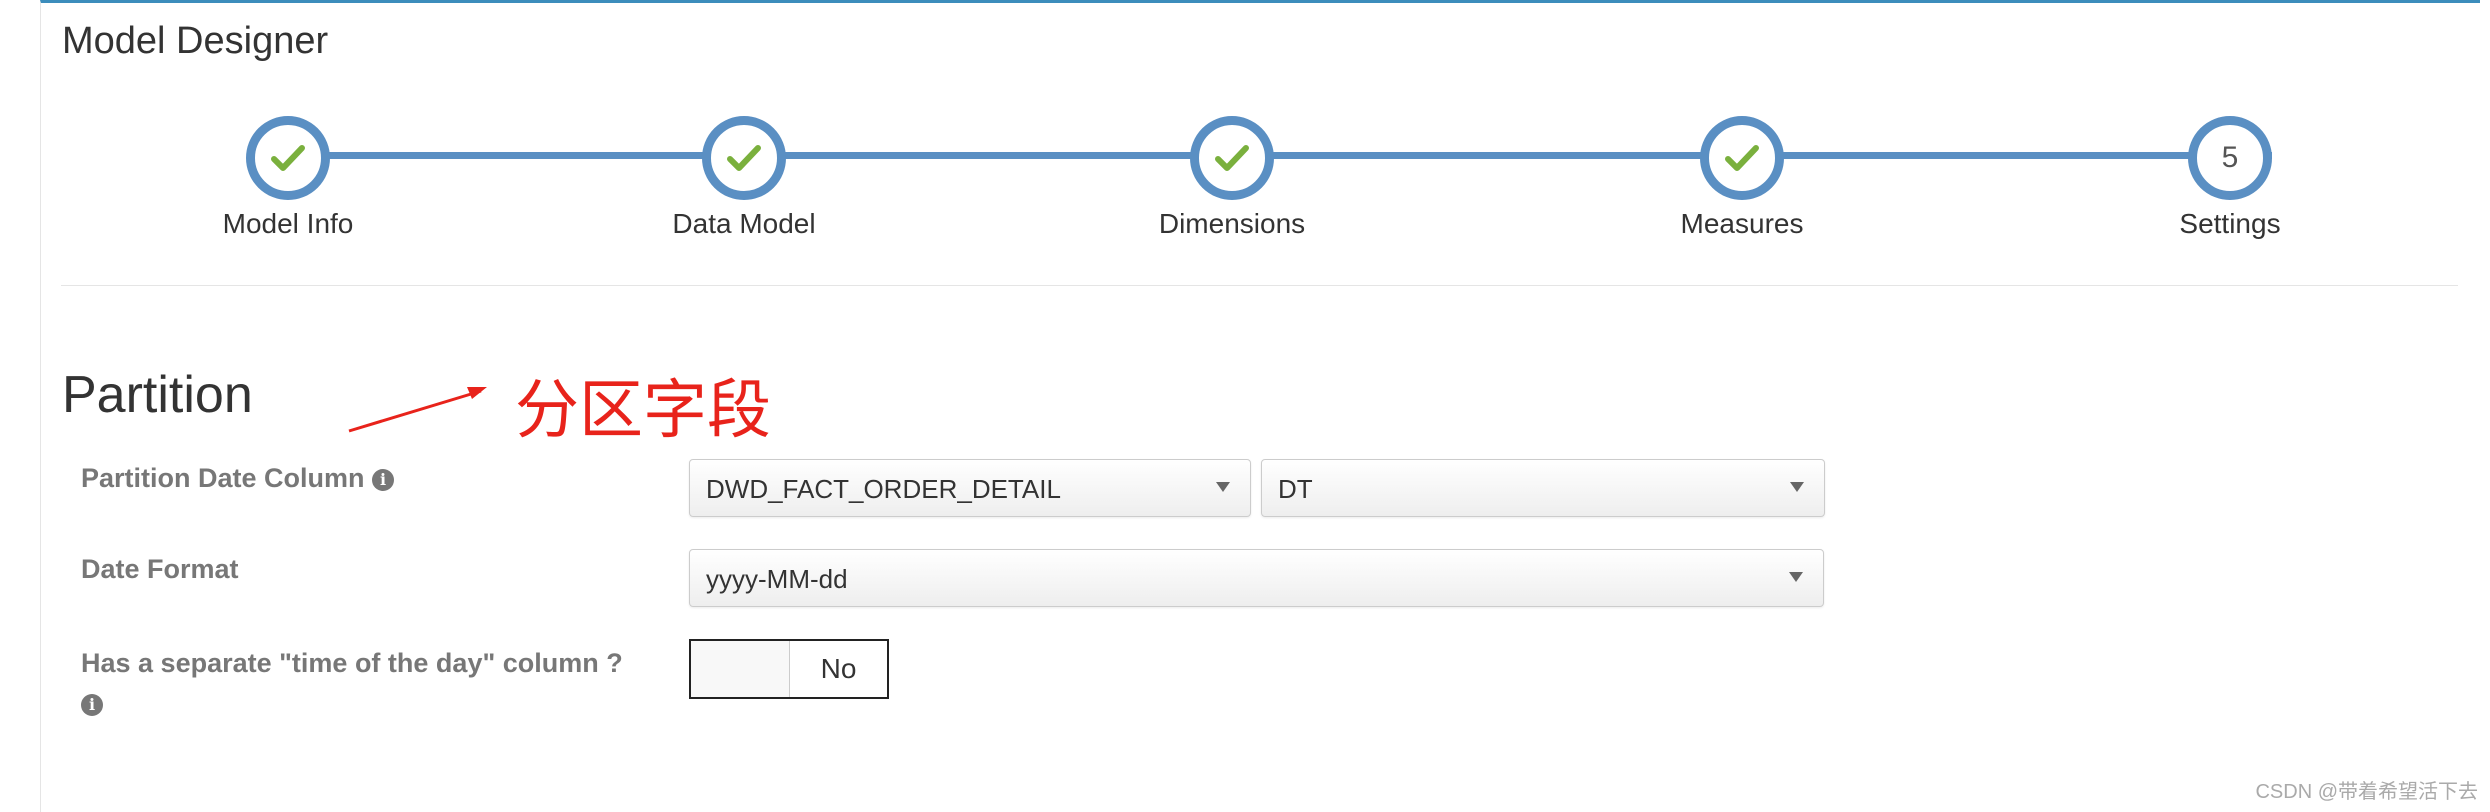  What do you see at coordinates (2366, 792) in the screenshot?
I see `watermark: CSDN @带着希望活下去` at bounding box center [2366, 792].